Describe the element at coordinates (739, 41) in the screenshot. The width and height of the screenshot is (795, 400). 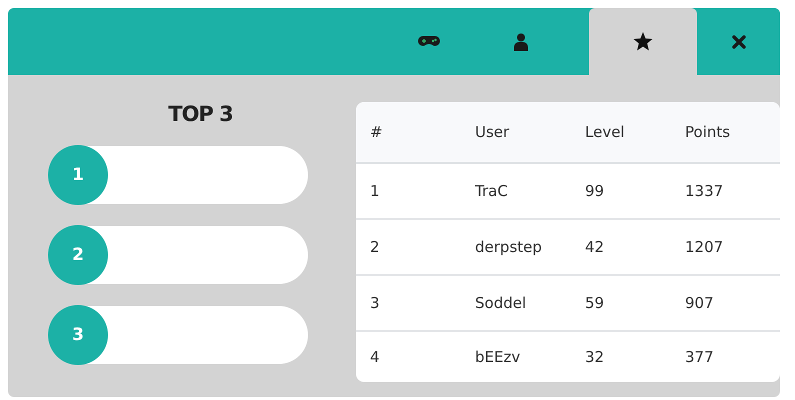
I see `close-icon` at that location.